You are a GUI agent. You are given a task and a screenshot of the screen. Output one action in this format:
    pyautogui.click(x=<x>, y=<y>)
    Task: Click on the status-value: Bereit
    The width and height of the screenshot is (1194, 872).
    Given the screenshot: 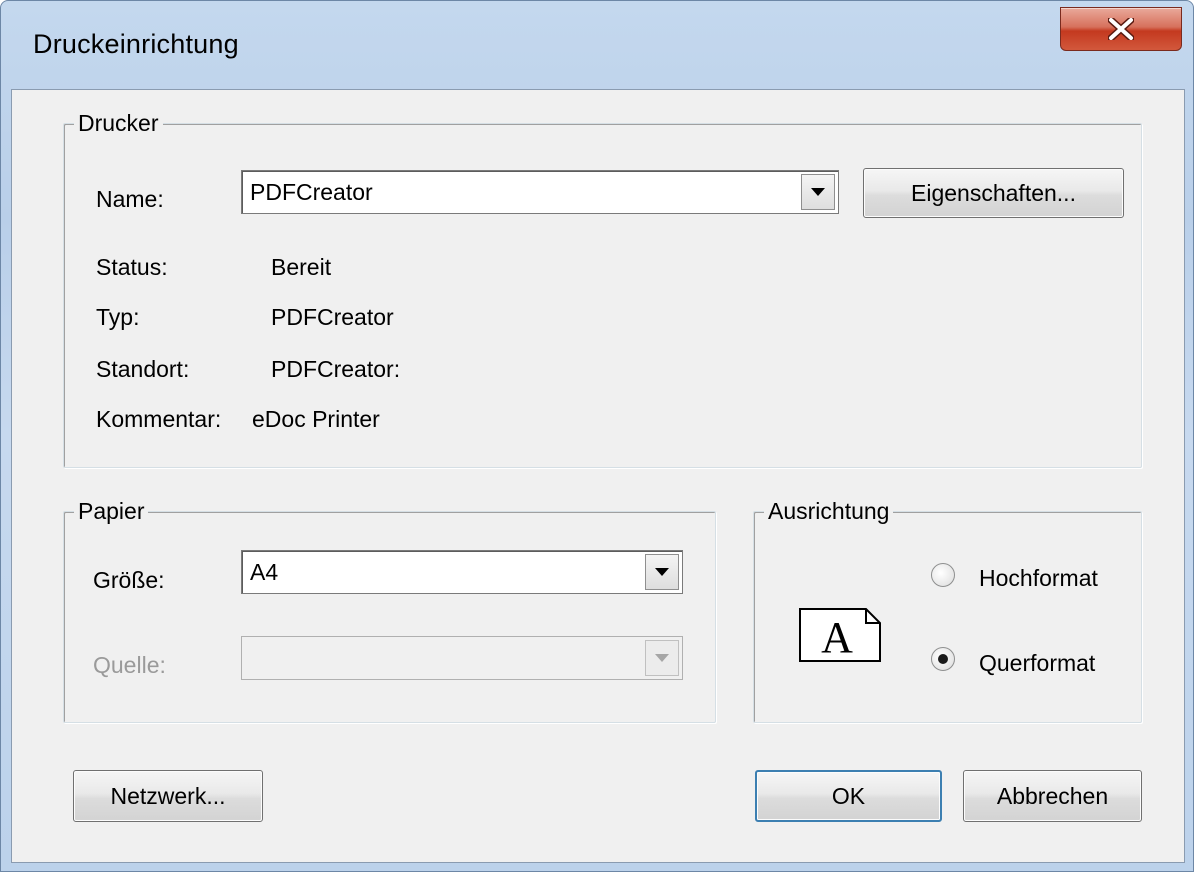 What is the action you would take?
    pyautogui.click(x=301, y=267)
    